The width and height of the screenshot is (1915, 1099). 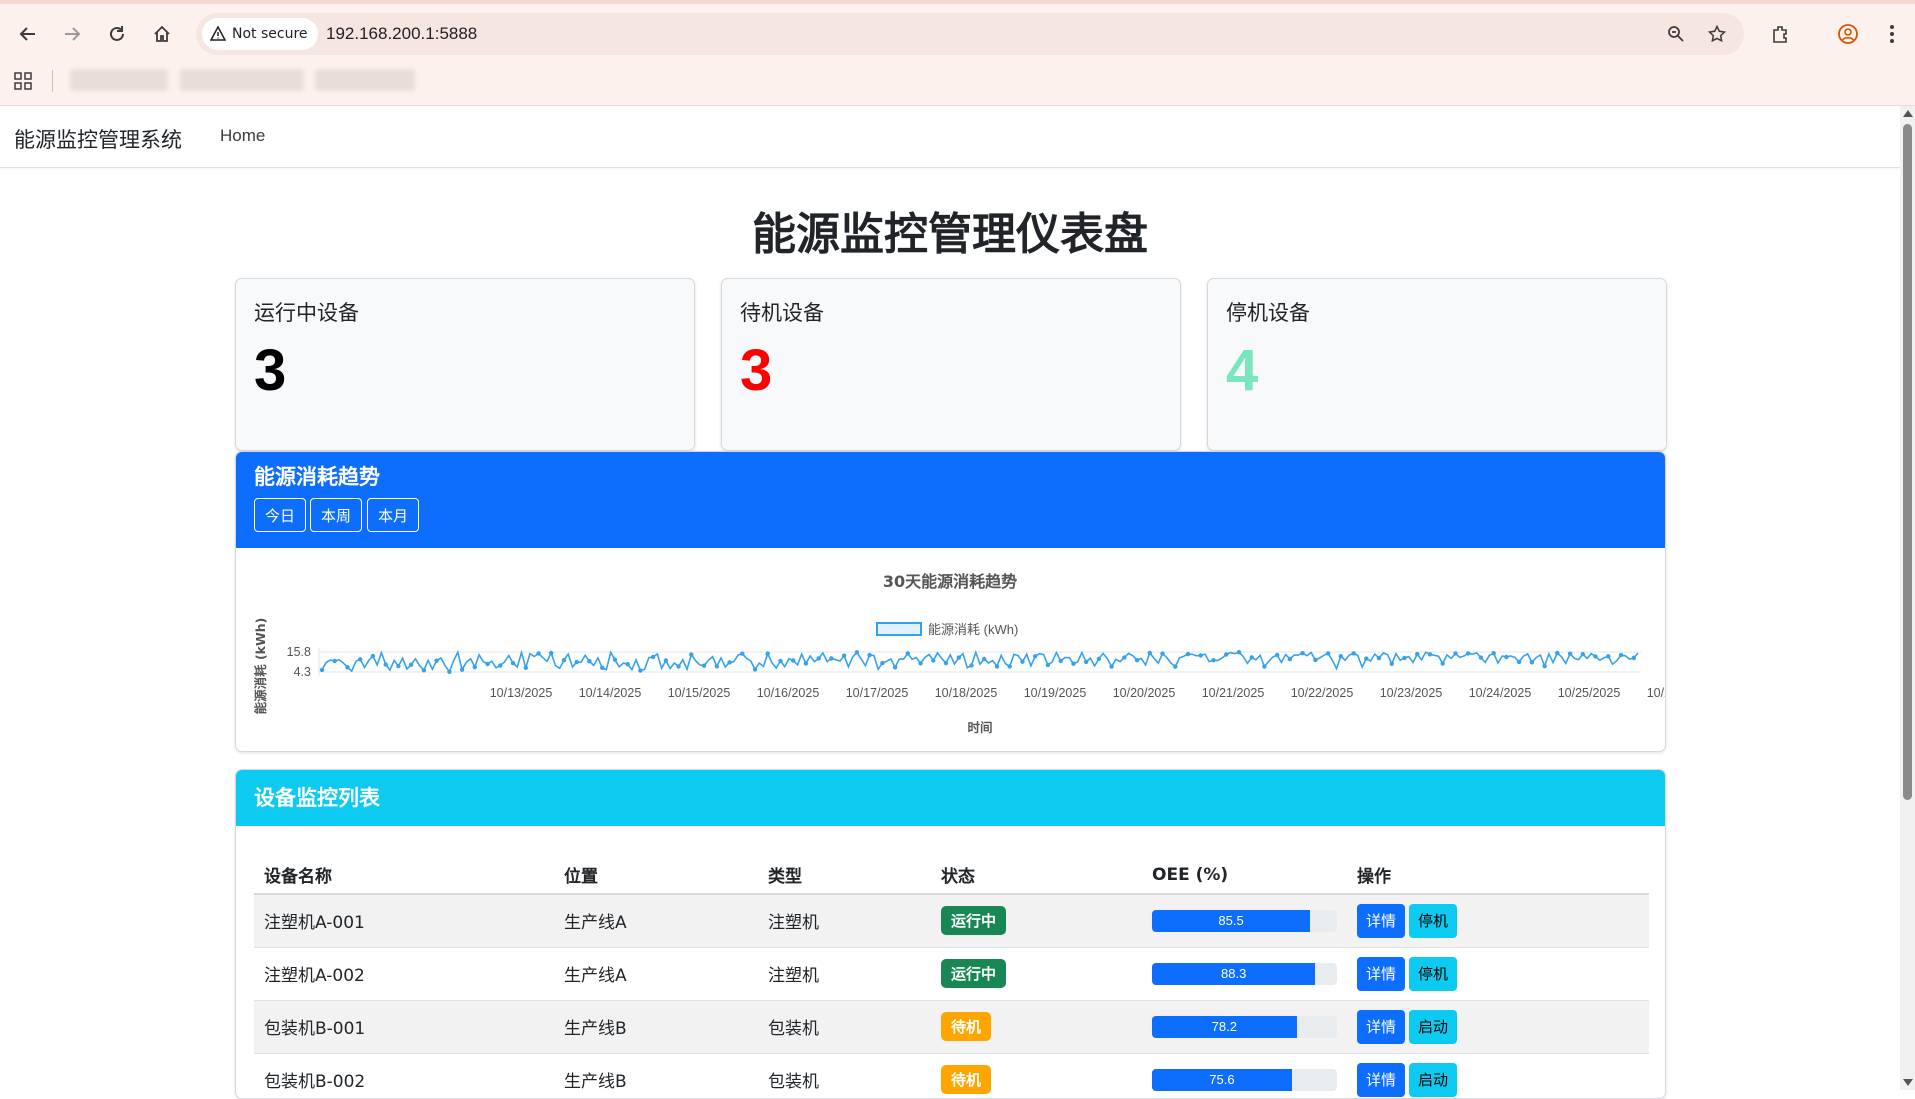 I want to click on x-tick-label: 10/20/2025, so click(x=1144, y=693).